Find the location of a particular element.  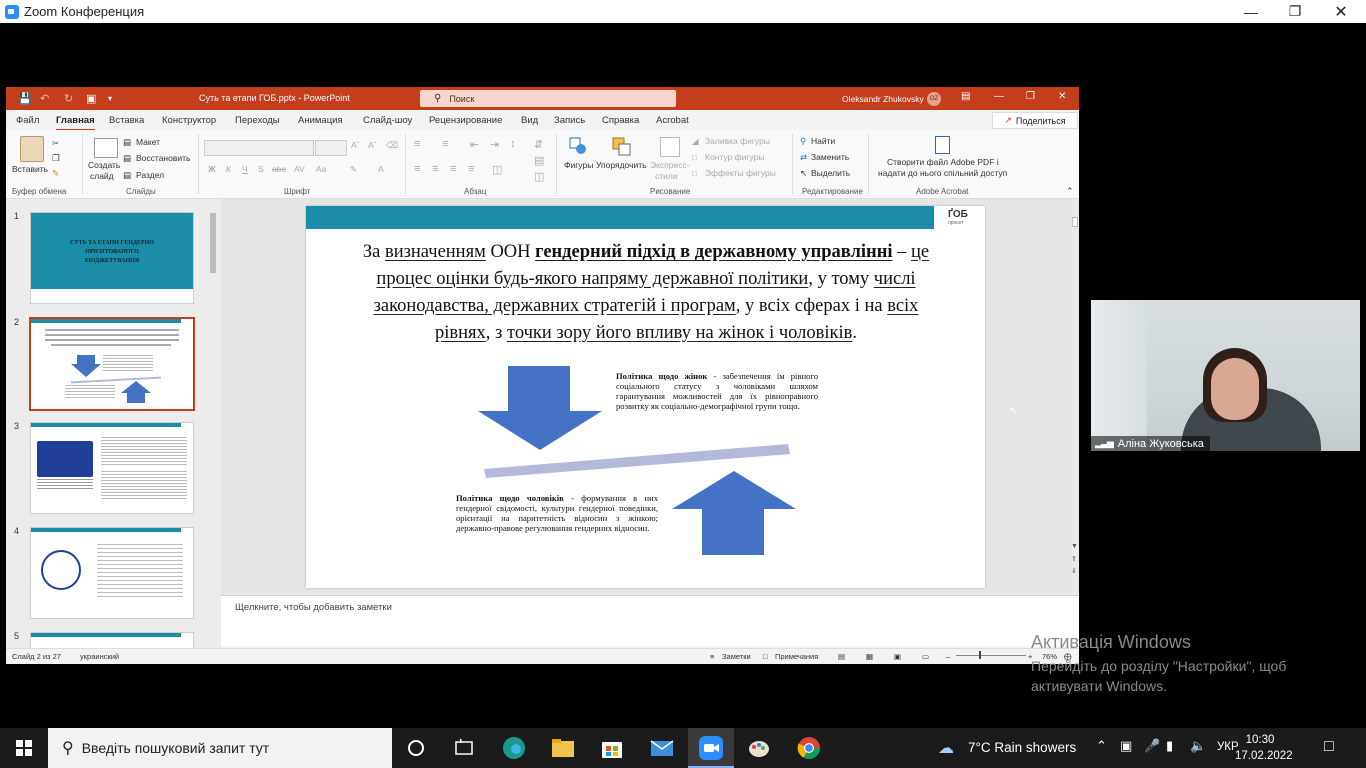

store-icon is located at coordinates (612, 748).